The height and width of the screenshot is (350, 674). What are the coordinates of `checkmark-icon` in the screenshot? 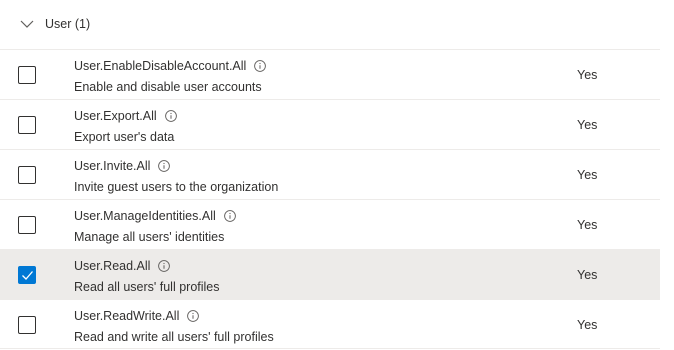 It's located at (27, 275).